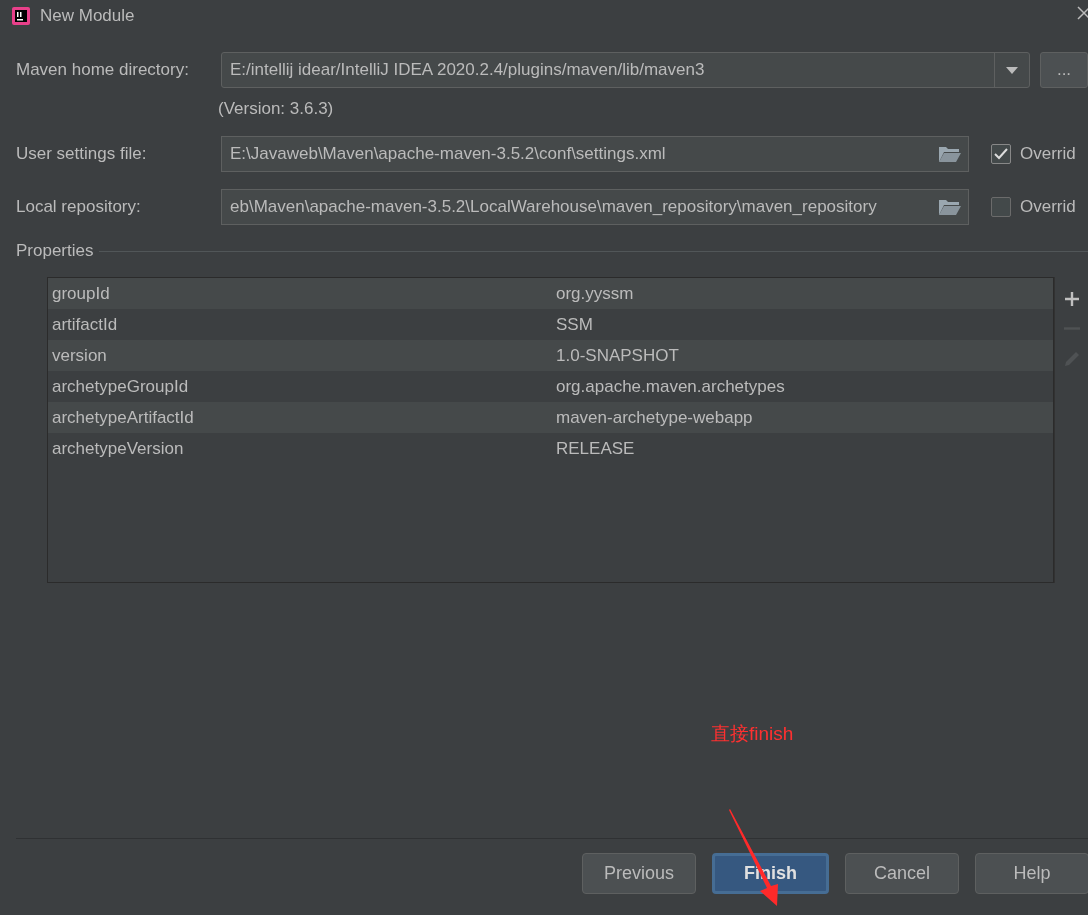  What do you see at coordinates (79, 207) in the screenshot?
I see `field-label: Local repository:` at bounding box center [79, 207].